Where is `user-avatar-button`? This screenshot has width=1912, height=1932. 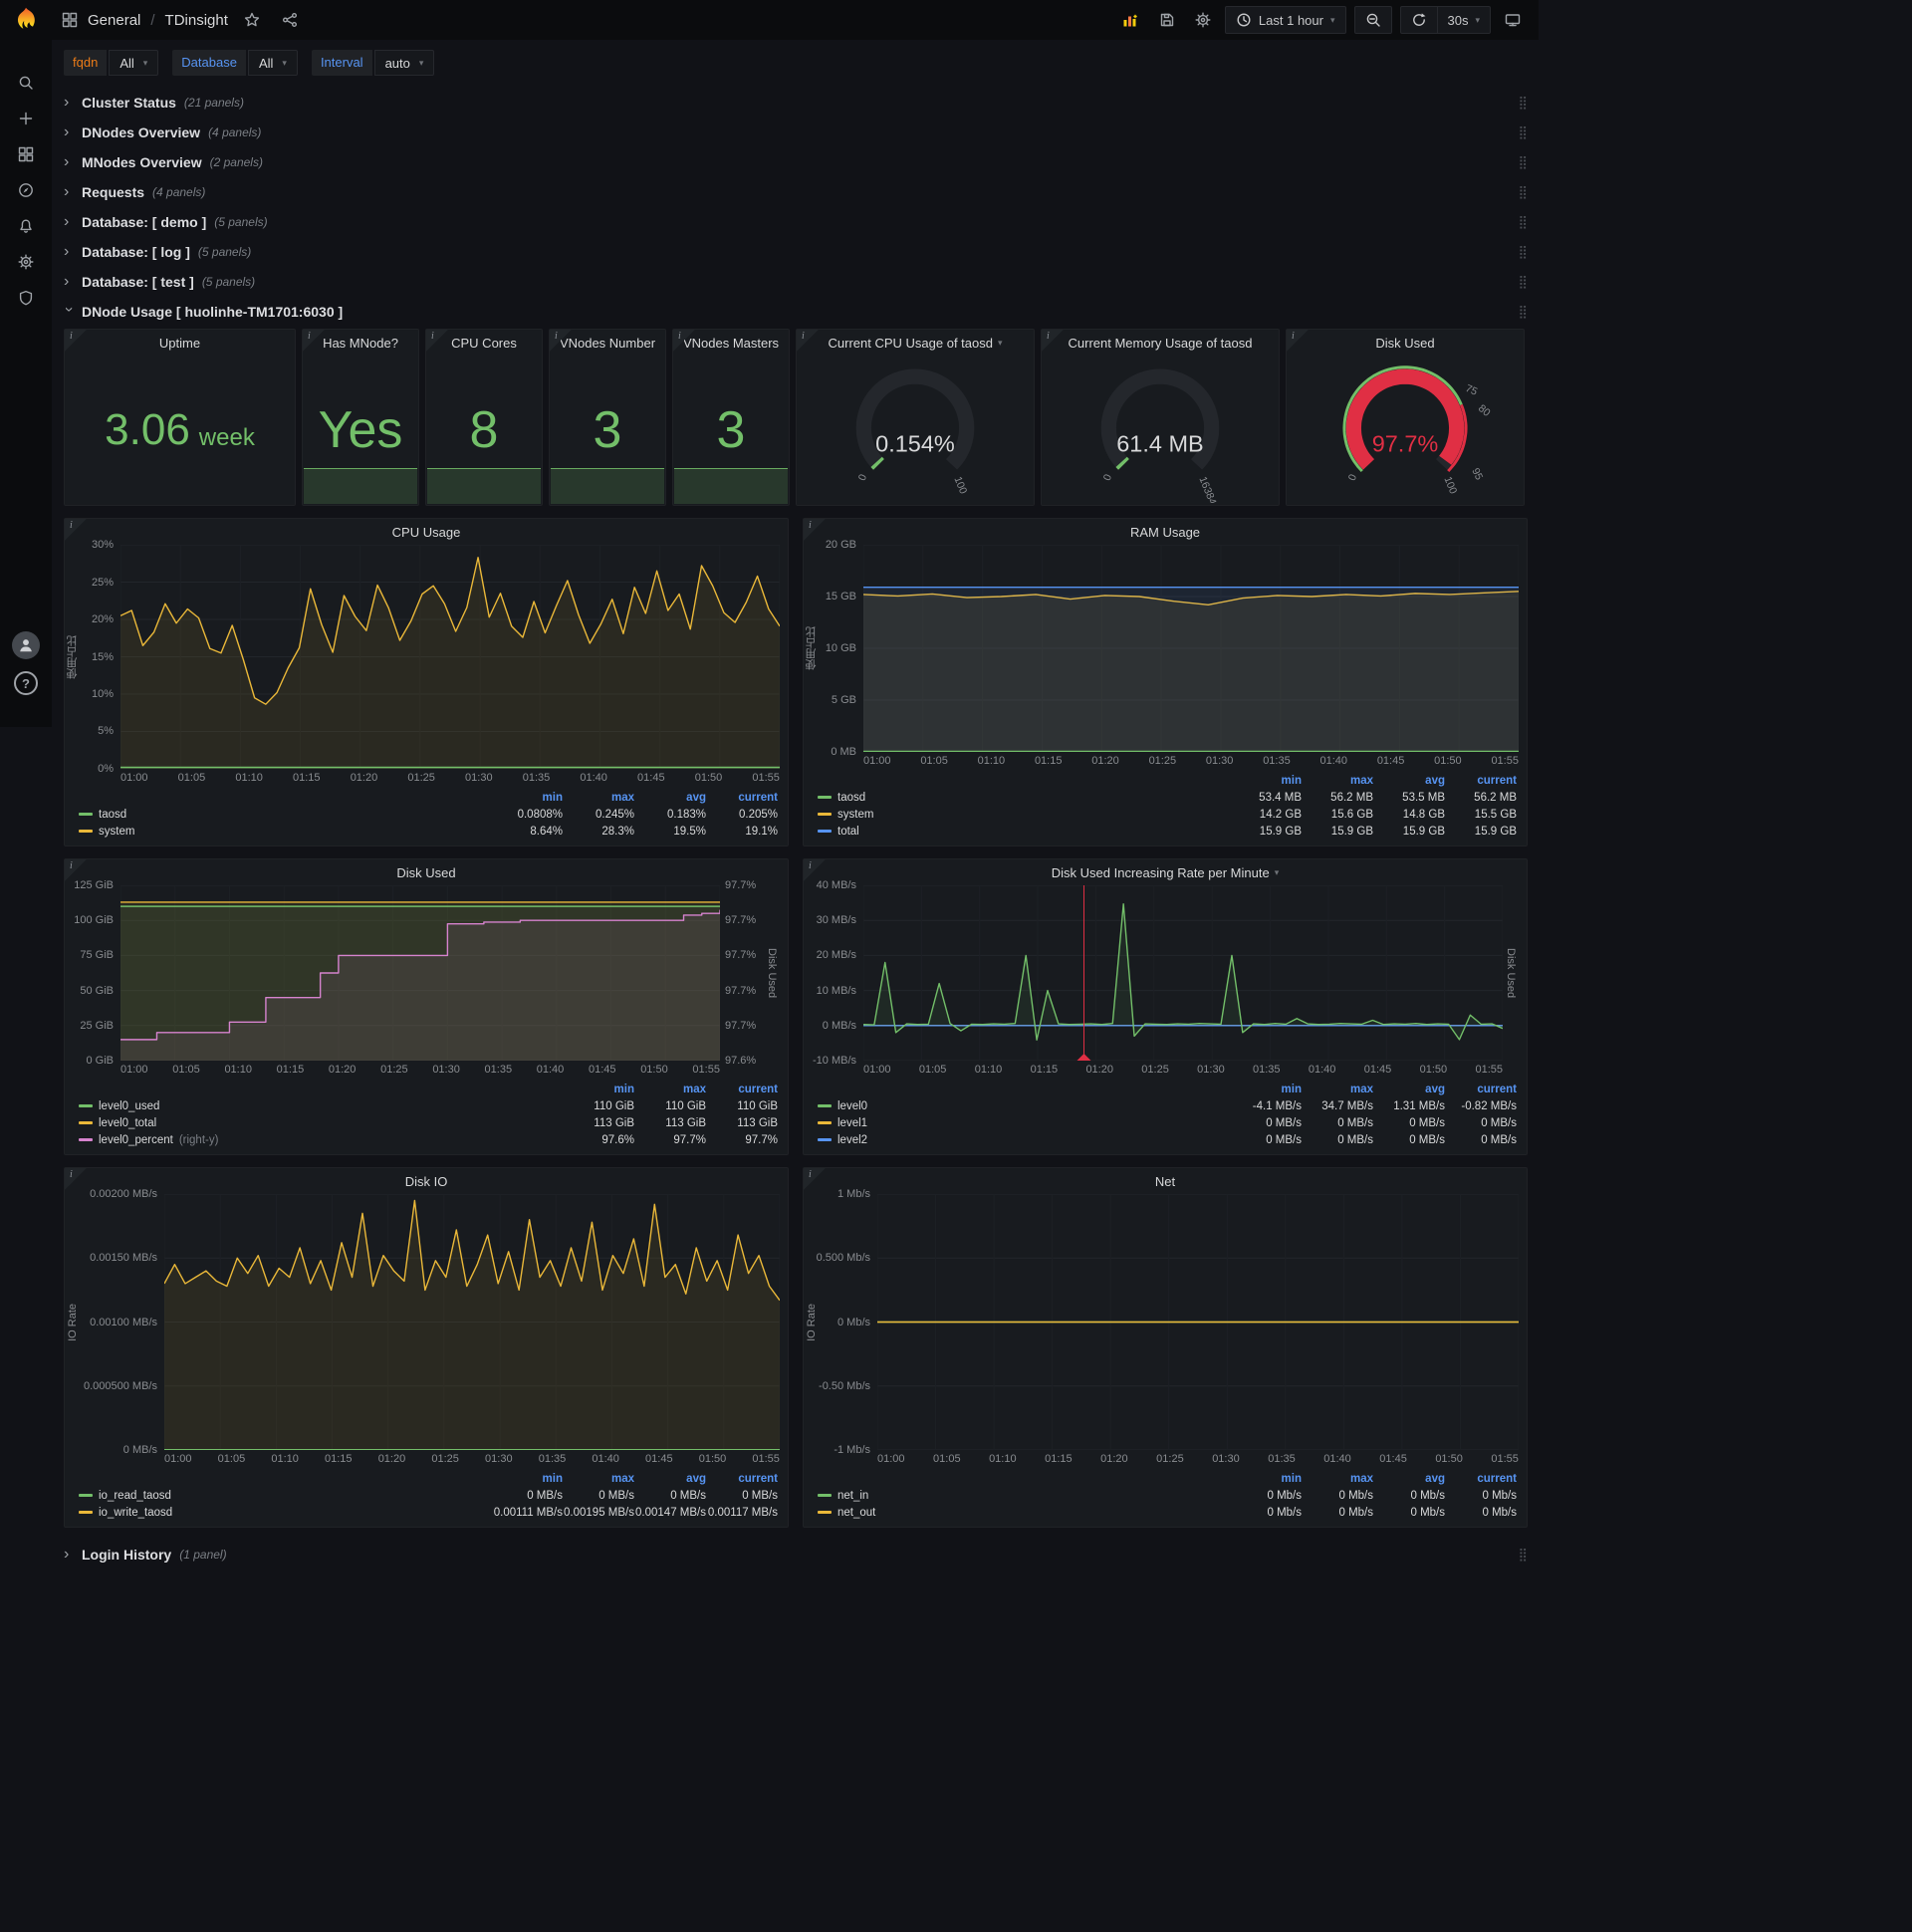
user-avatar-button is located at coordinates (26, 645).